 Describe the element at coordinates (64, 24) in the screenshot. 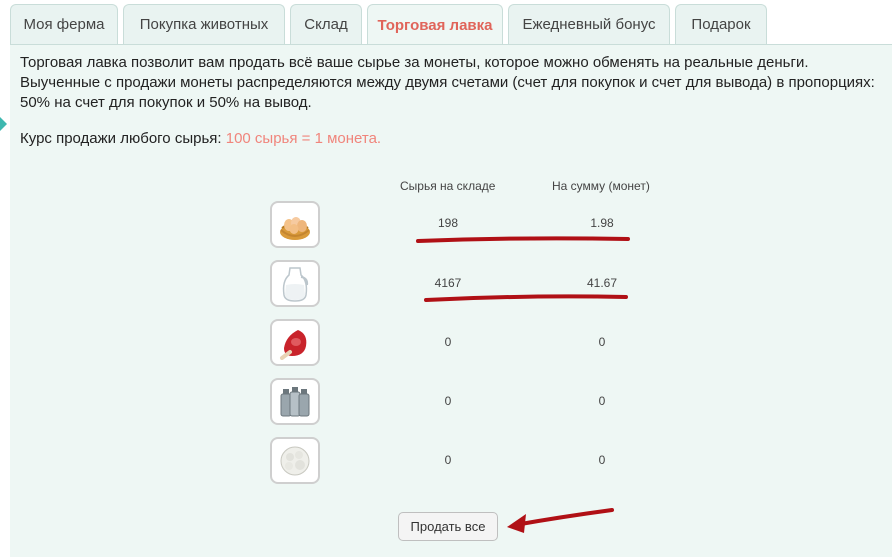

I see `tab-my-farm: Моя ферма` at that location.